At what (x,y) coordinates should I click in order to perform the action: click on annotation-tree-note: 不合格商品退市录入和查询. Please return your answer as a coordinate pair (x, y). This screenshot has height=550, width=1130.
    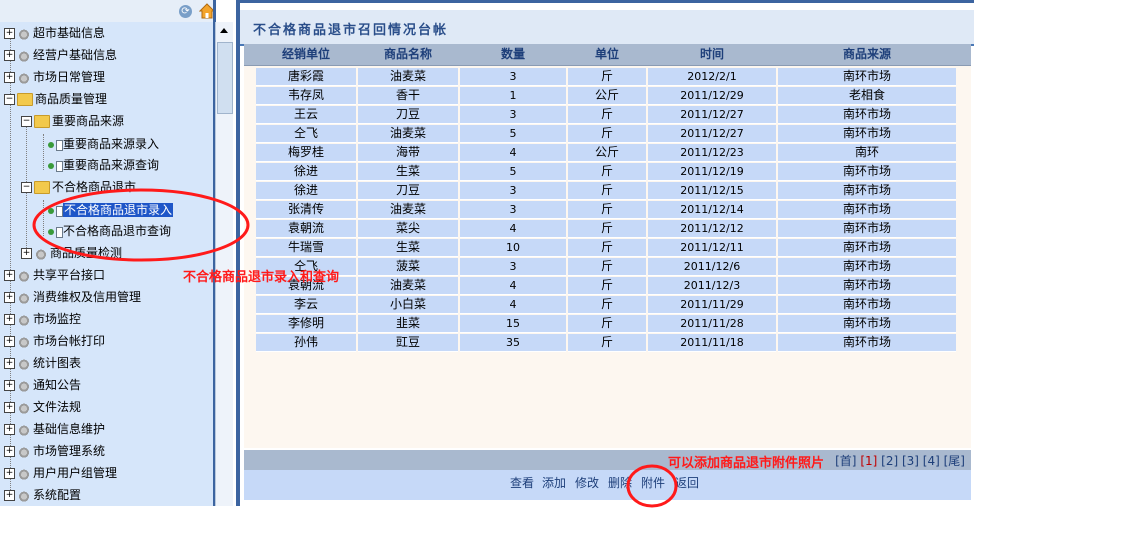
    Looking at the image, I should click on (261, 277).